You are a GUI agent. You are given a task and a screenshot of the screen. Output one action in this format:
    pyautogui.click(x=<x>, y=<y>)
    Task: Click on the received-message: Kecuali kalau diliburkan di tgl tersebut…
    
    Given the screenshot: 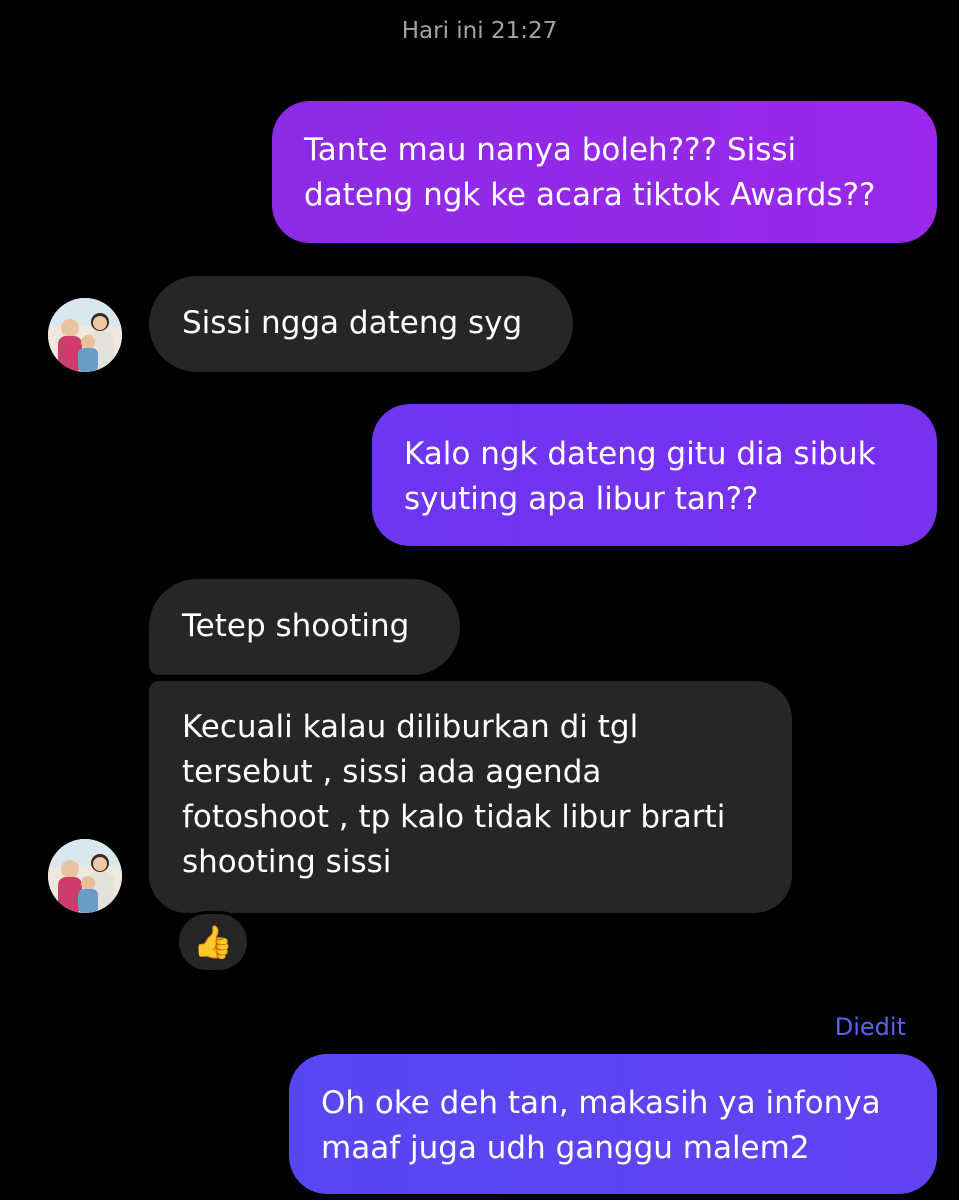 What is the action you would take?
    pyautogui.click(x=470, y=797)
    